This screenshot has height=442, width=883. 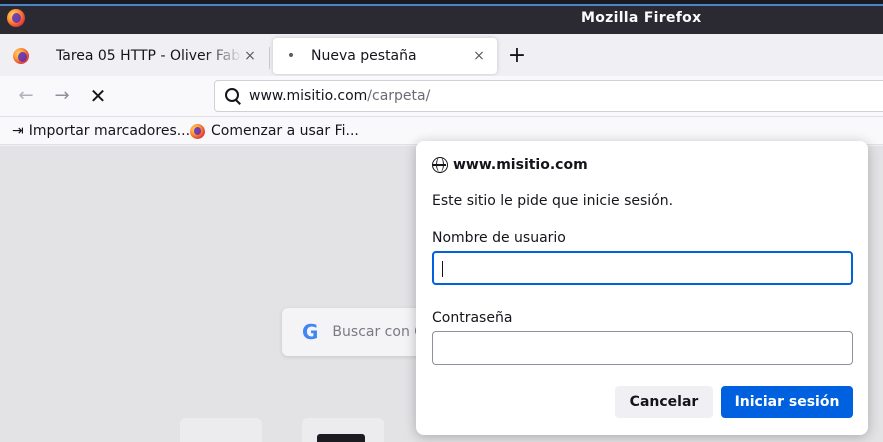 What do you see at coordinates (787, 402) in the screenshot?
I see `login-button: Iniciar sesión` at bounding box center [787, 402].